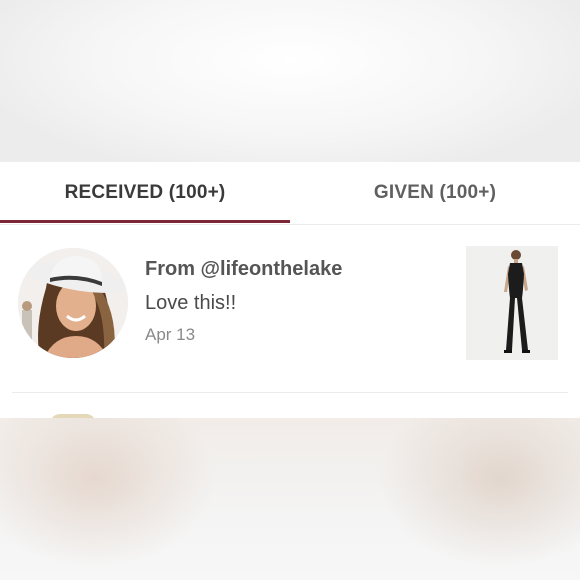 The image size is (580, 580). Describe the element at coordinates (290, 392) in the screenshot. I see `divider` at that location.